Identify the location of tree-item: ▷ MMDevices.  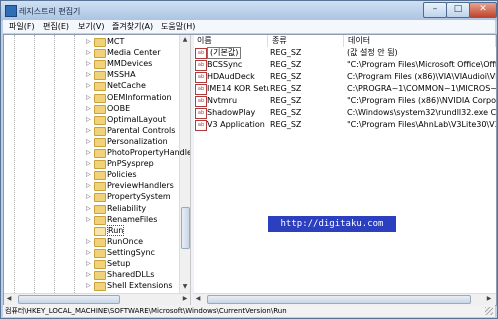
(92, 64).